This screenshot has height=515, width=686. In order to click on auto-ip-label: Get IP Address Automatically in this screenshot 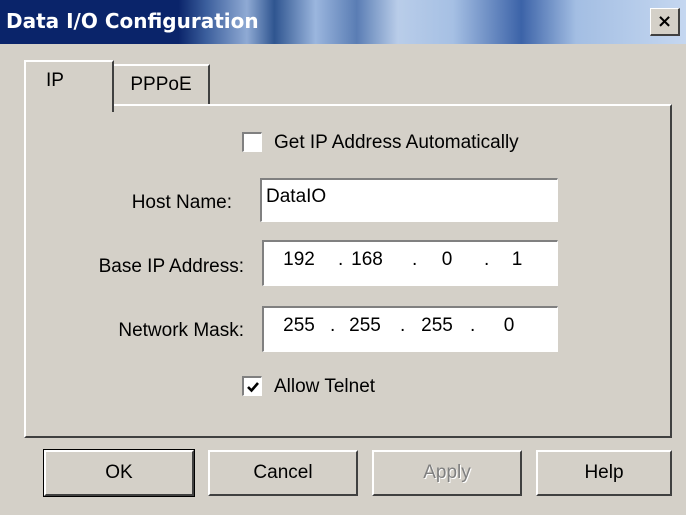, I will do `click(396, 143)`.